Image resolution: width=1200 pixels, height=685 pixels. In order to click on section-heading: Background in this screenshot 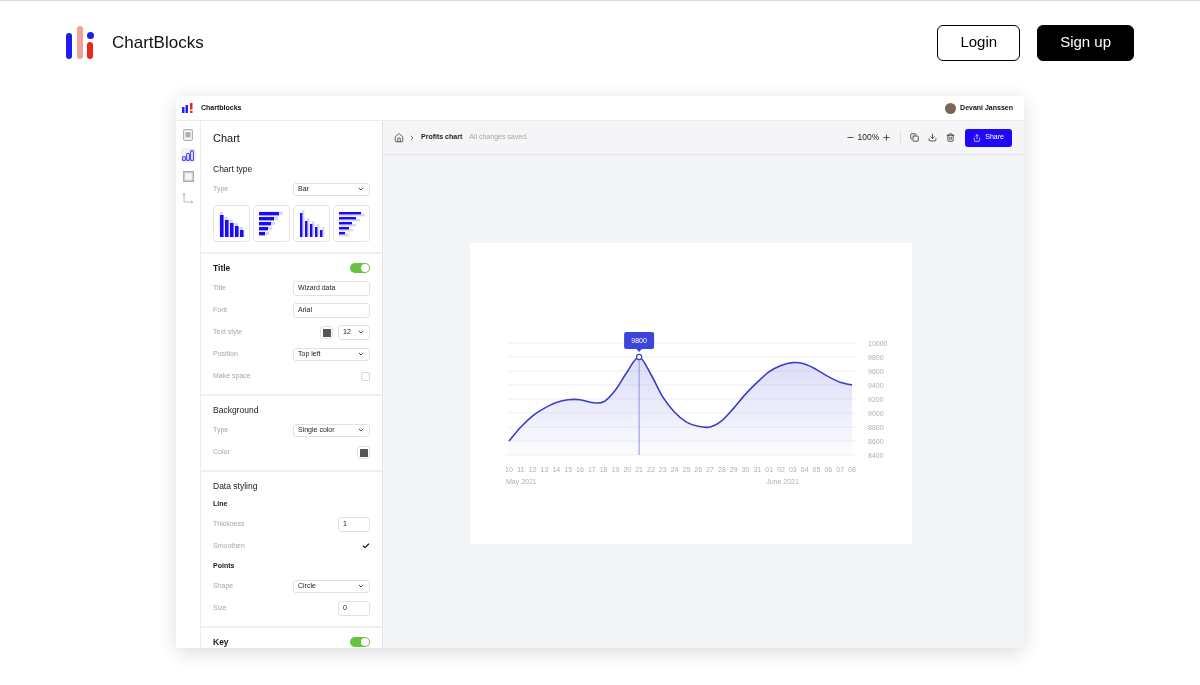, I will do `click(236, 410)`.